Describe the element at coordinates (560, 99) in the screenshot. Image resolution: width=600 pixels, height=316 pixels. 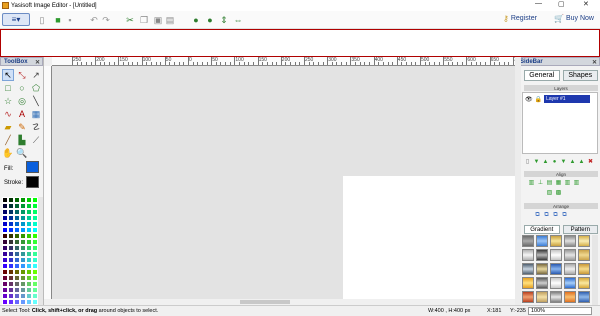
I see `layer-row: 👁 🔒 Layer #1` at that location.